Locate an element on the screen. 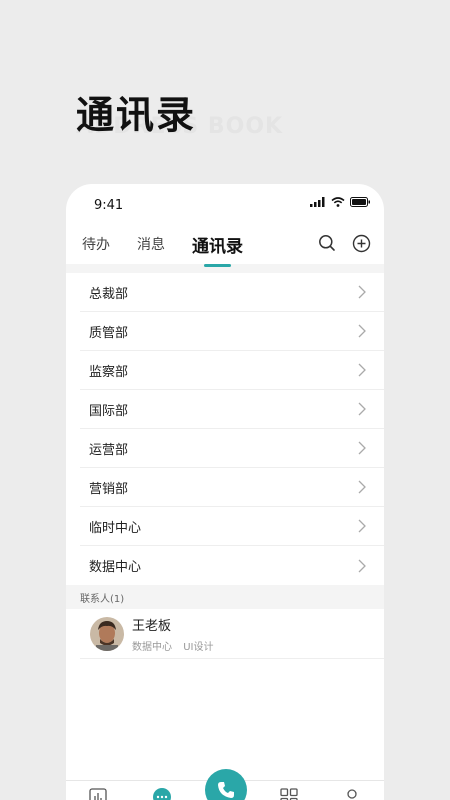  tab-actions is located at coordinates (344, 243).